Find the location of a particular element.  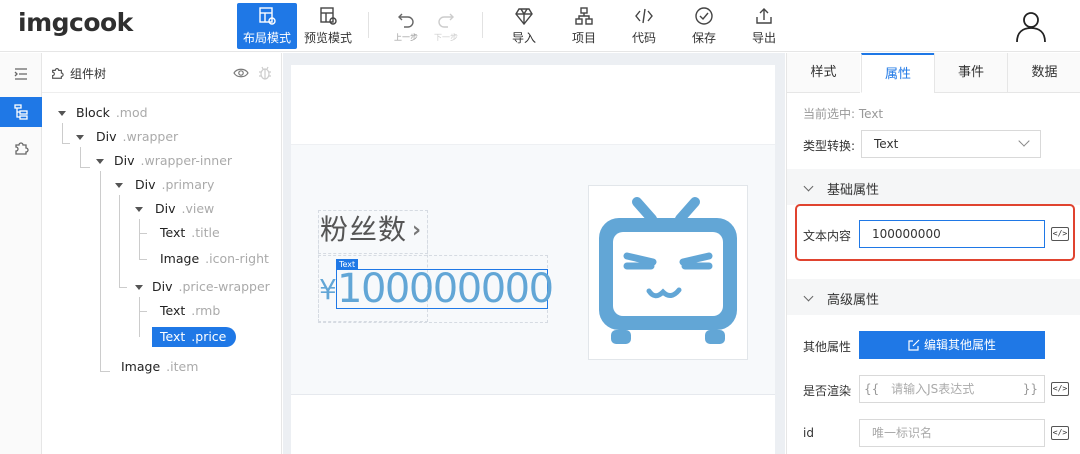

import-button: 导入 is located at coordinates (524, 26).